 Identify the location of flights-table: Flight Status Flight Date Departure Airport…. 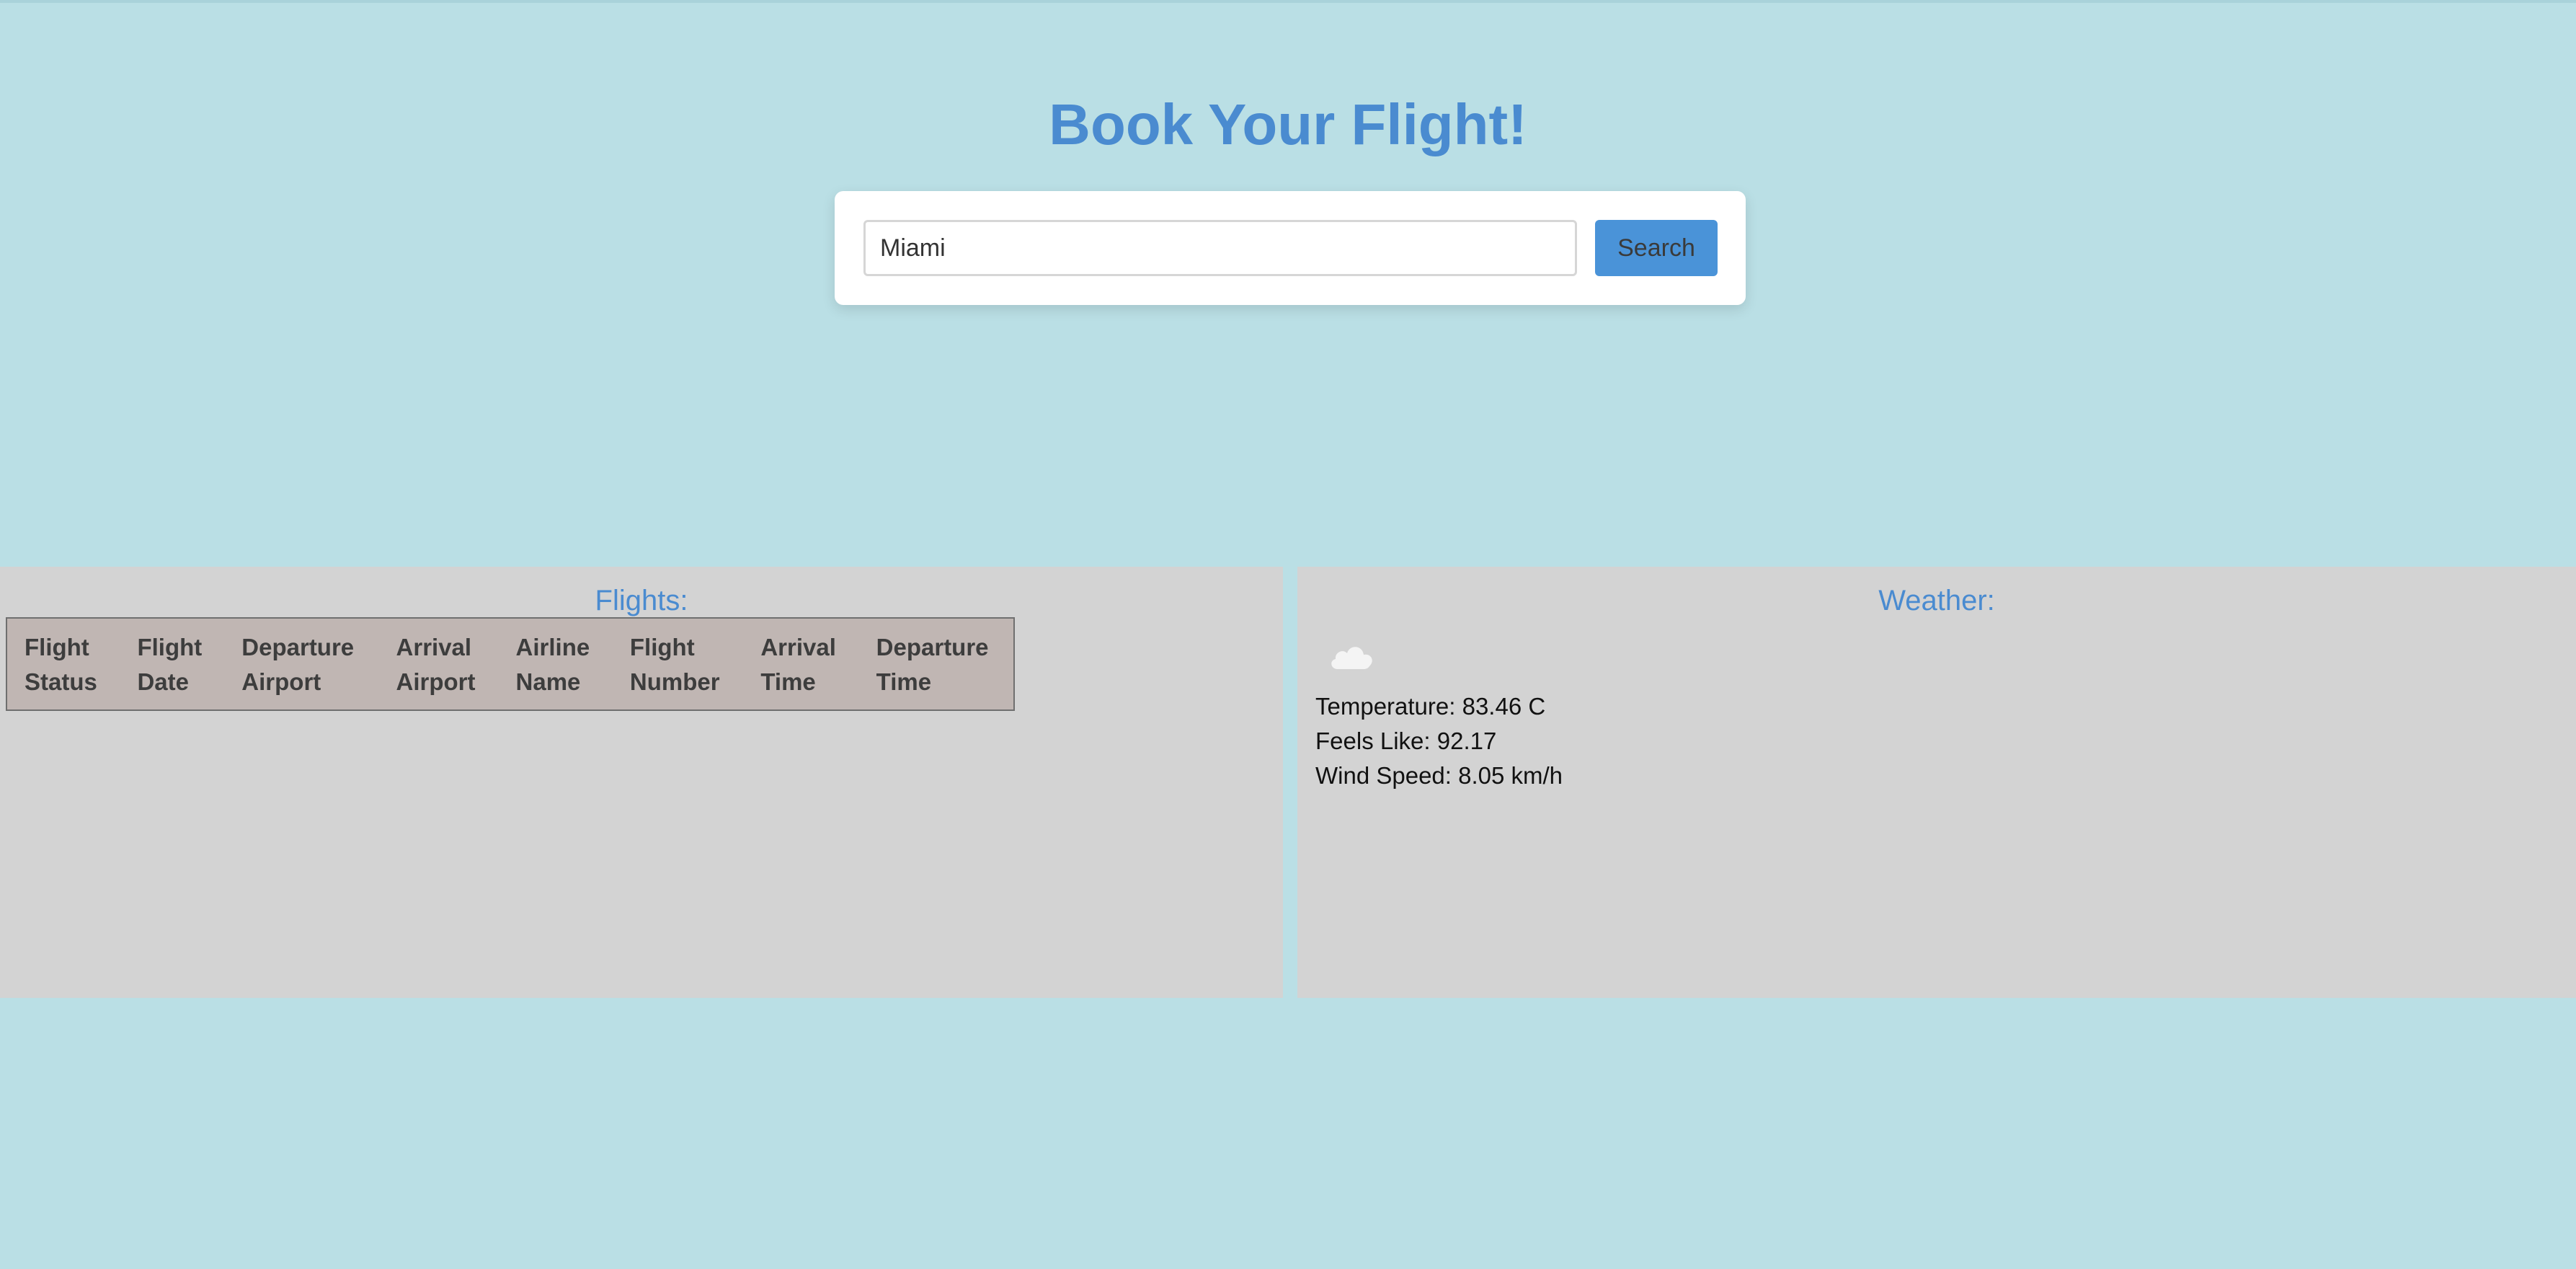
(510, 664).